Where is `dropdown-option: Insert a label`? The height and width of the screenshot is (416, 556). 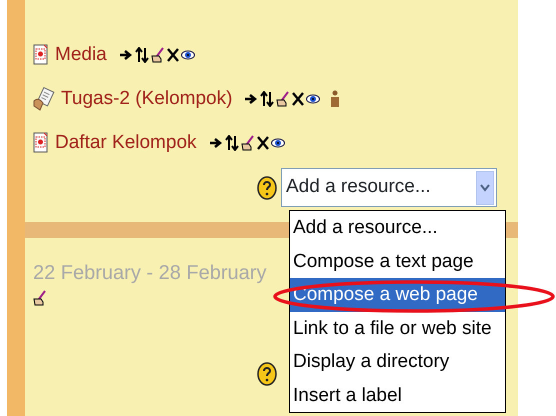
dropdown-option: Insert a label is located at coordinates (397, 395).